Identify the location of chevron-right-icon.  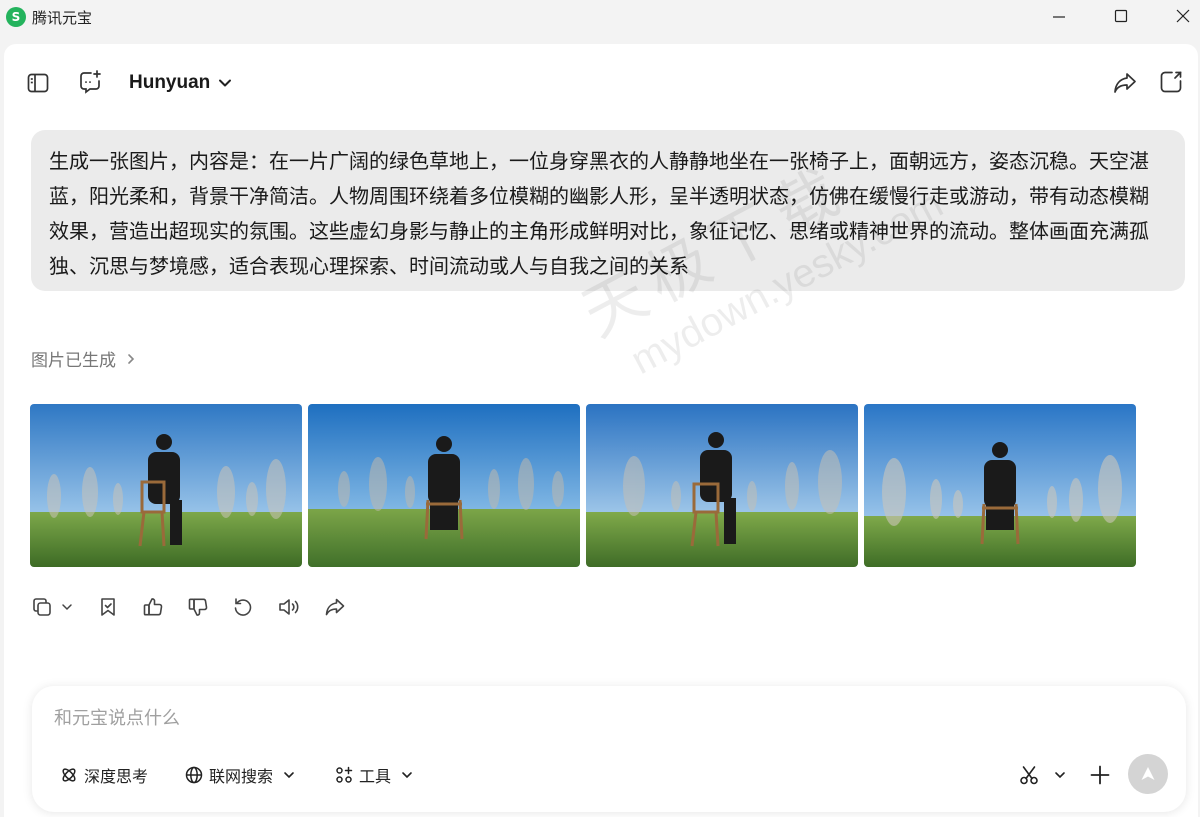
(131, 358).